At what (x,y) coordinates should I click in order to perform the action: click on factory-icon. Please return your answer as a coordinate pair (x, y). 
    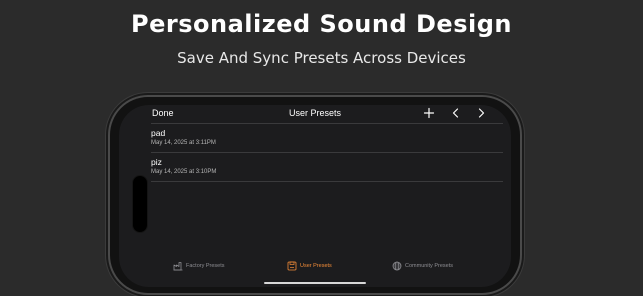
    Looking at the image, I should click on (178, 266).